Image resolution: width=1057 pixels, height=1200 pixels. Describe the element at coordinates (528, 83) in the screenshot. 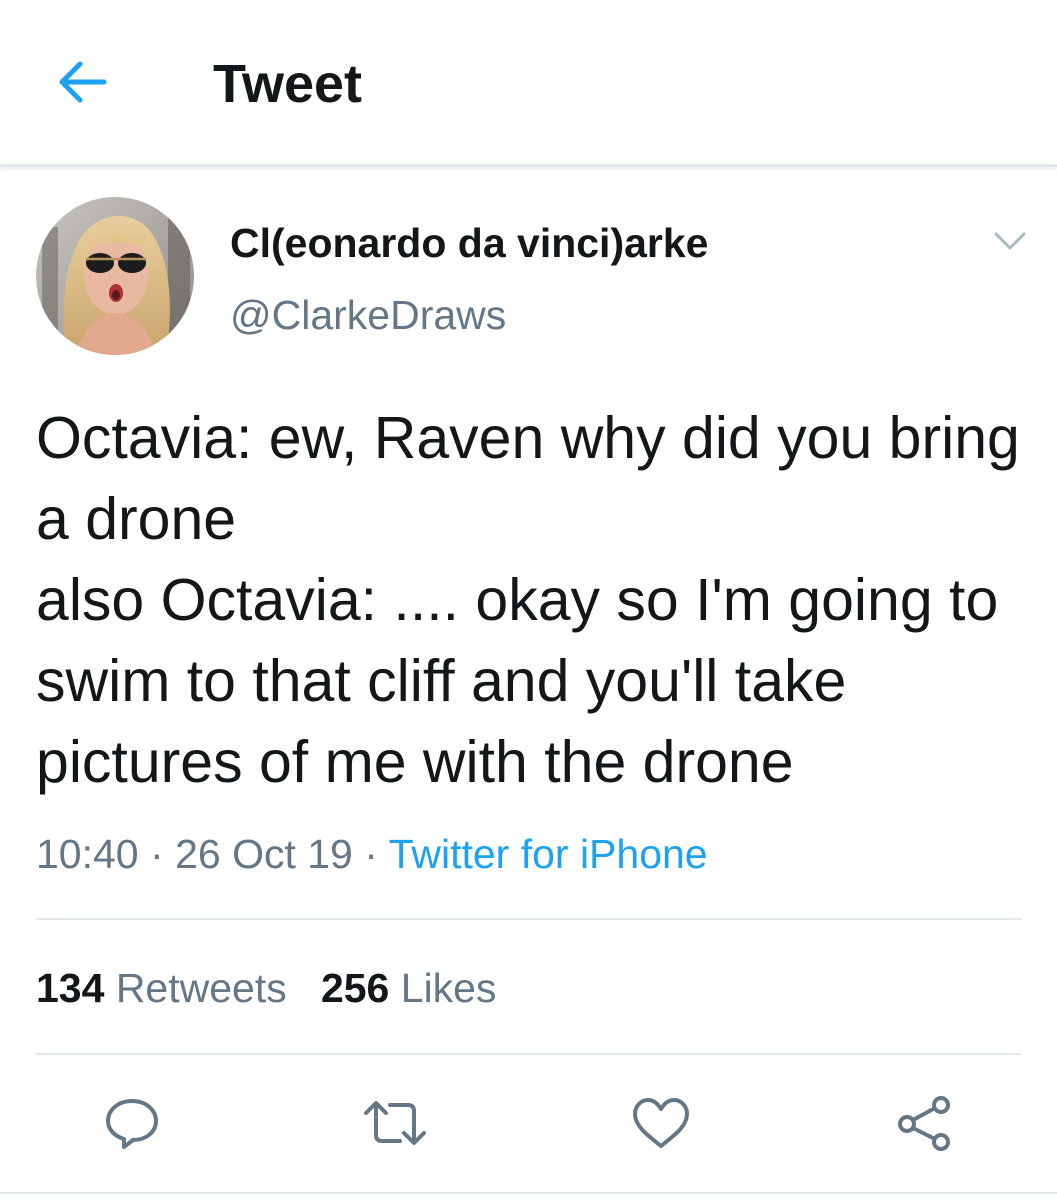

I see `top-bar: Tweet` at that location.